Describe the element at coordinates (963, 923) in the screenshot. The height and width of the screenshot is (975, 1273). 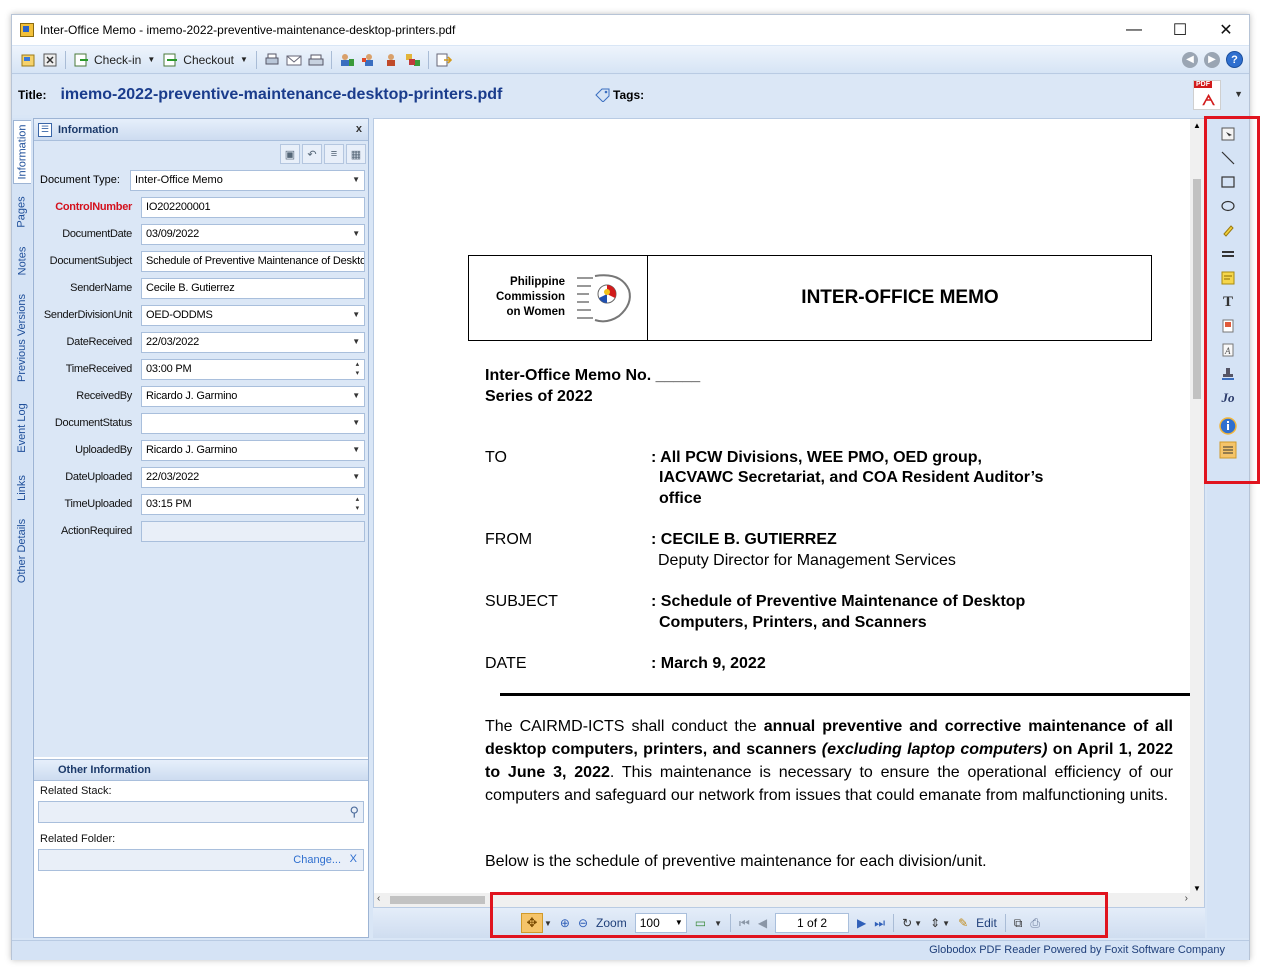
I see `pencil-icon: ✎` at that location.